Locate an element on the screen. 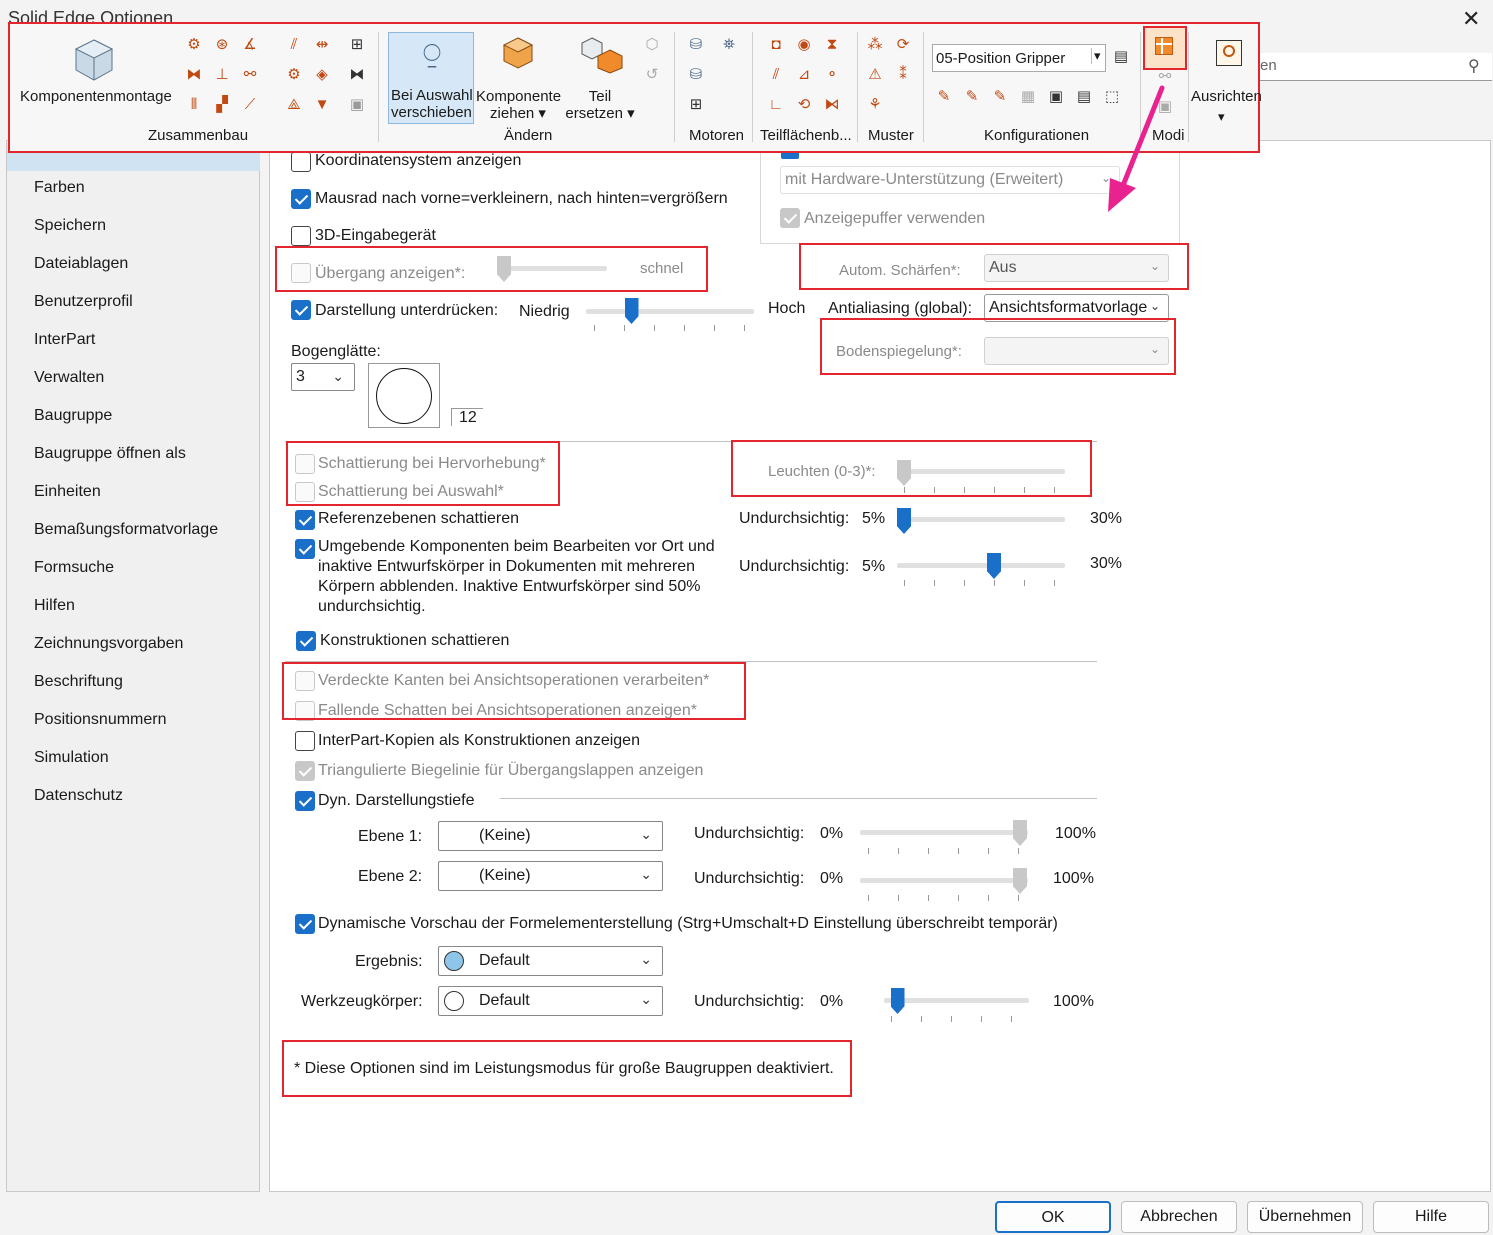  uebergang-checkbox is located at coordinates (301, 273).